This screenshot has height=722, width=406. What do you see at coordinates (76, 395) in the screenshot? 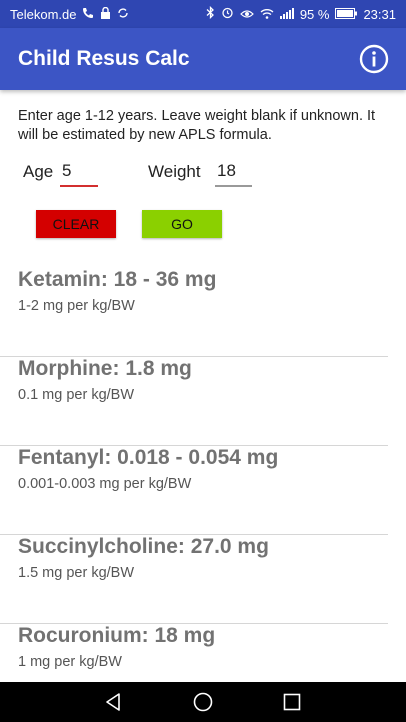
I see `drug-dose: 0.1 mg per kg/BW` at bounding box center [76, 395].